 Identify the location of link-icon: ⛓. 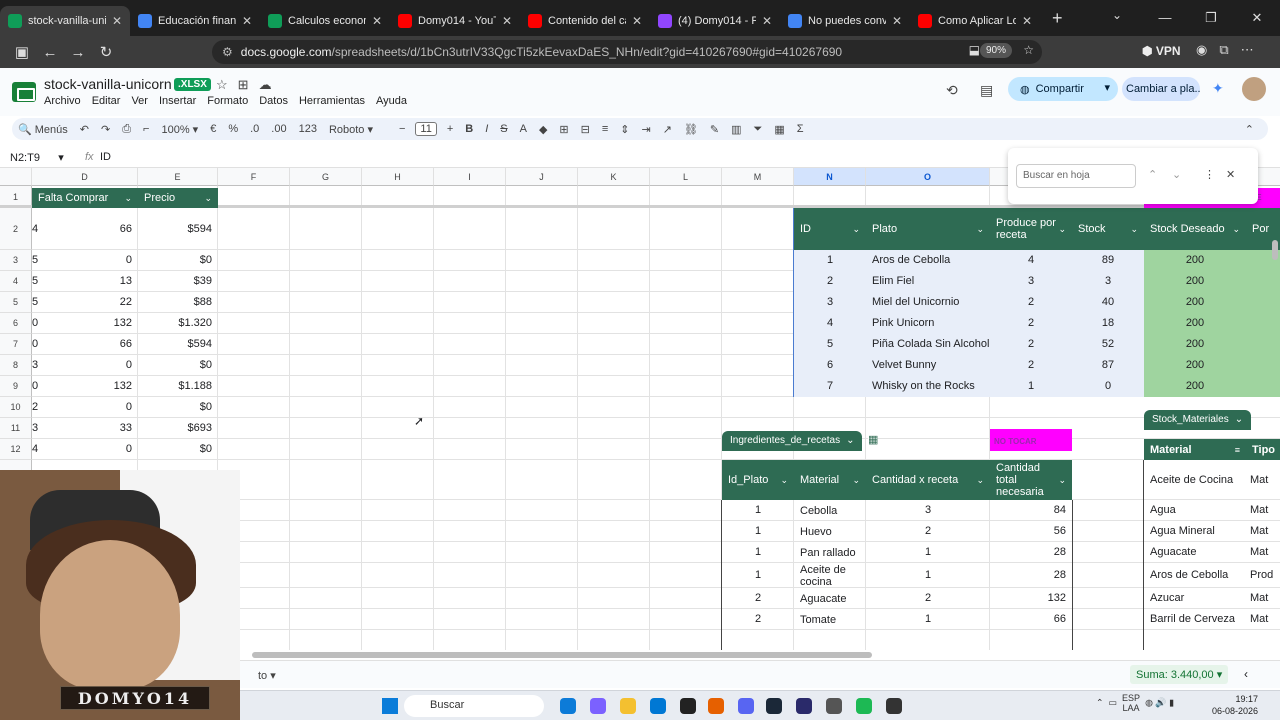
(691, 129).